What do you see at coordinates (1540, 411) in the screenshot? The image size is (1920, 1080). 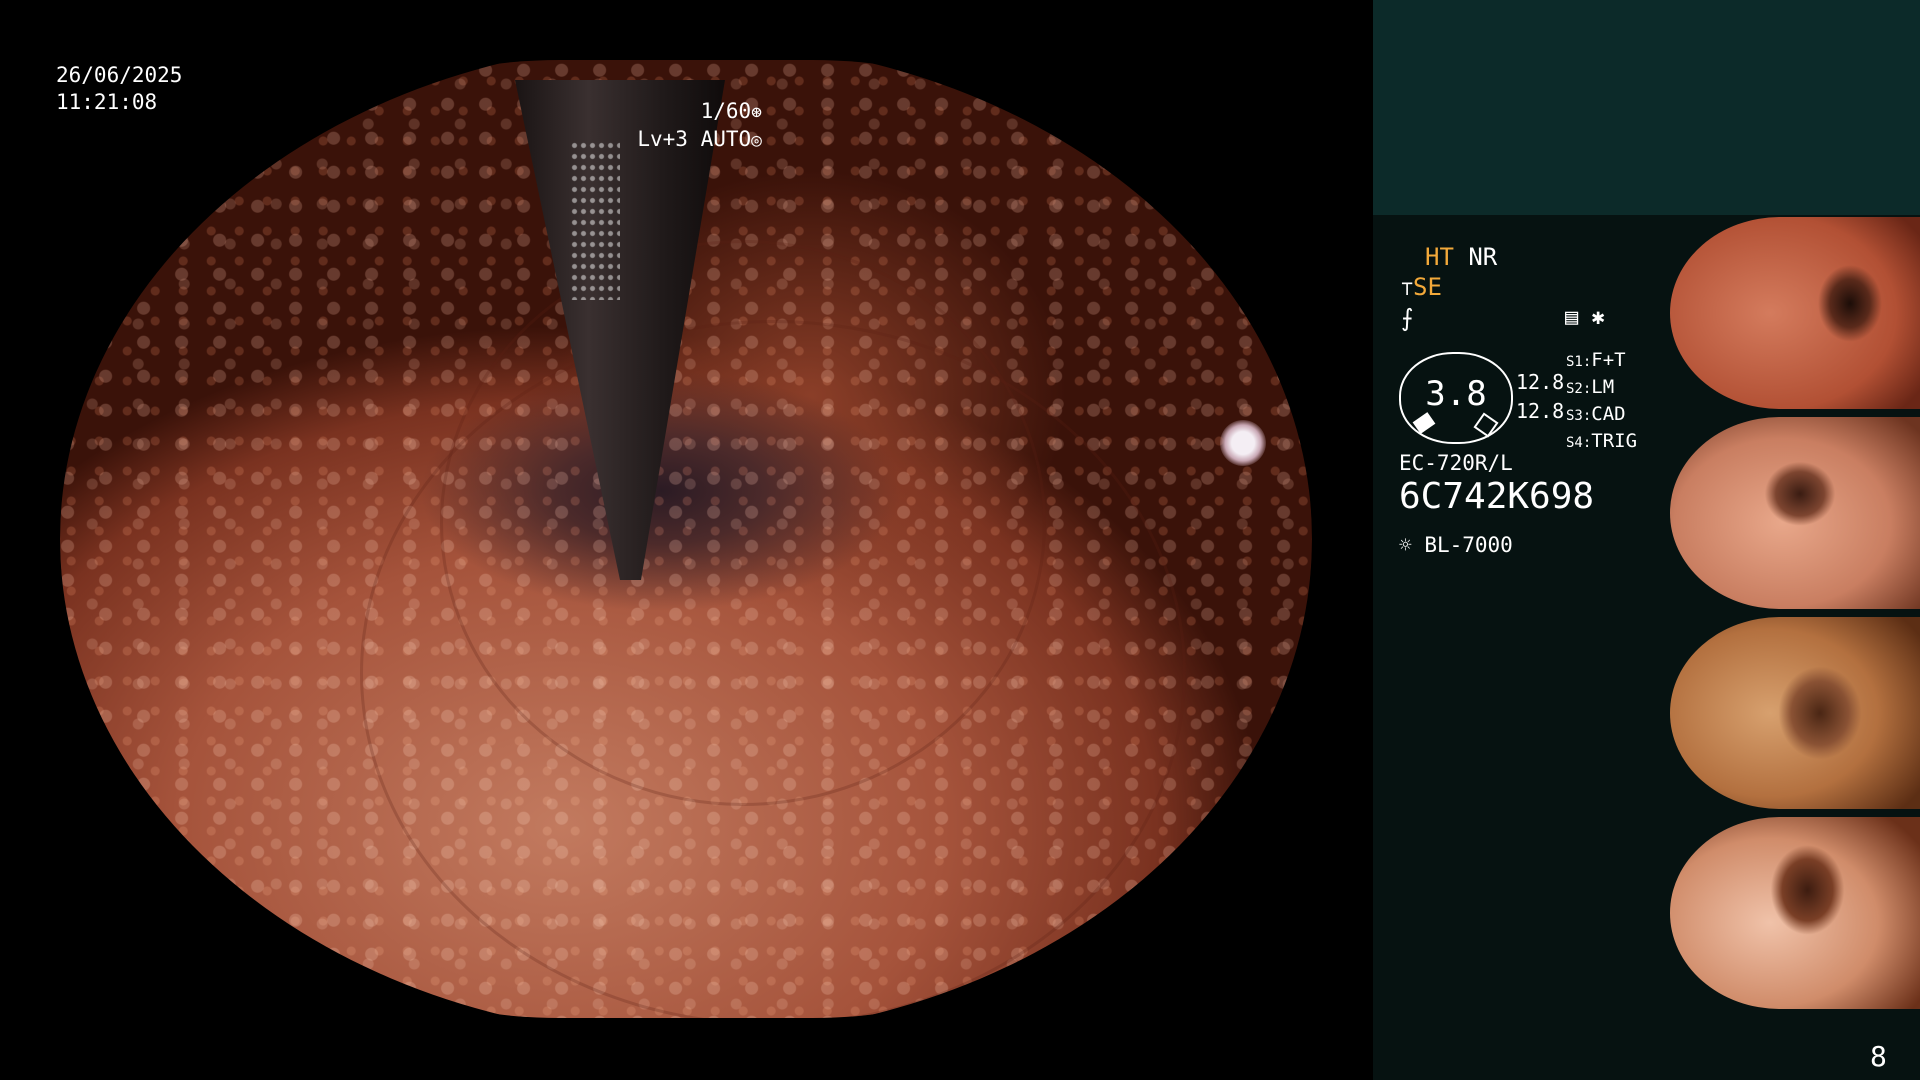 I see `size-bottom: 12.8` at bounding box center [1540, 411].